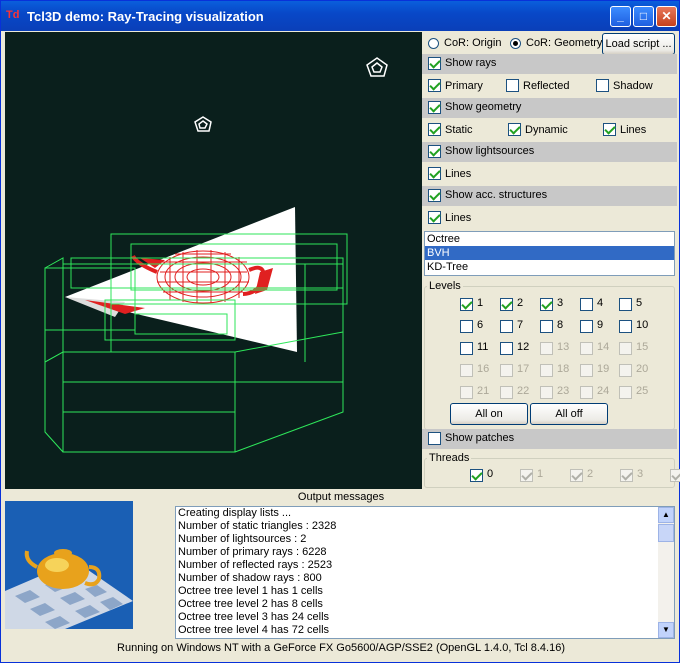  What do you see at coordinates (250, 578) in the screenshot?
I see `output-line: Number of shadow rays : 800` at bounding box center [250, 578].